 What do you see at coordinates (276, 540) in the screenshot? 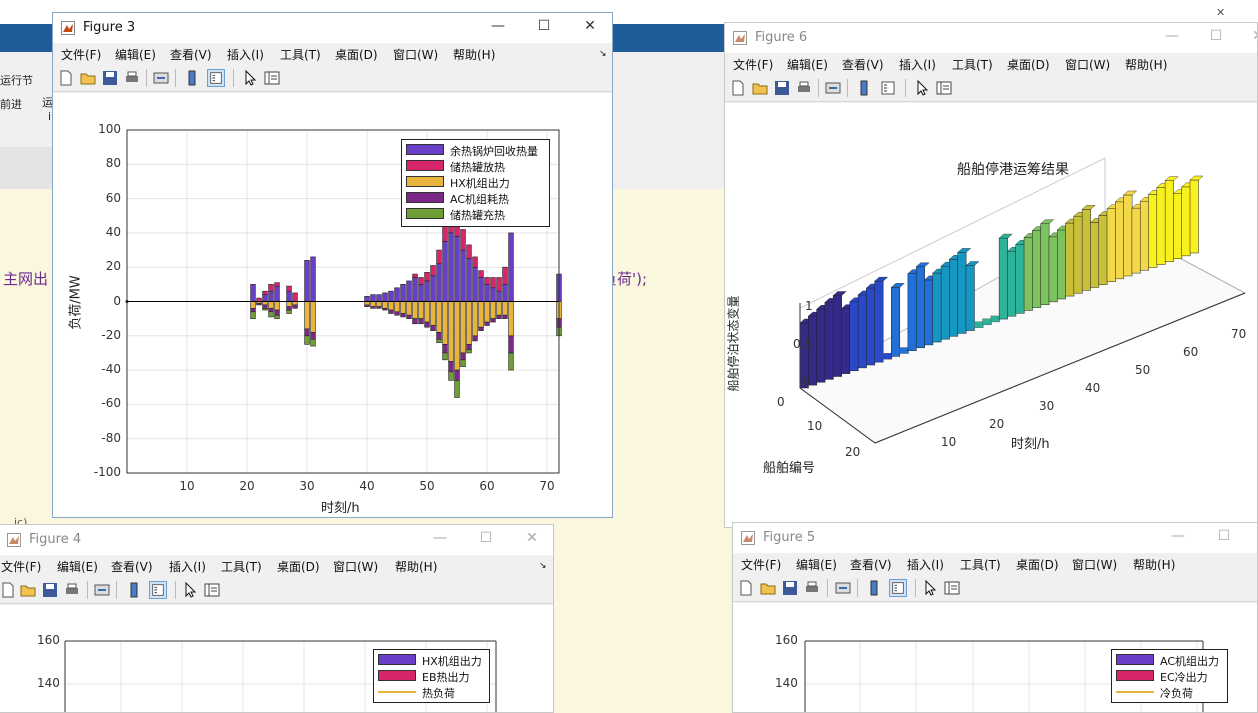
I see `figure4-titlebar: Figure 4 — ☐ ✕` at bounding box center [276, 540].